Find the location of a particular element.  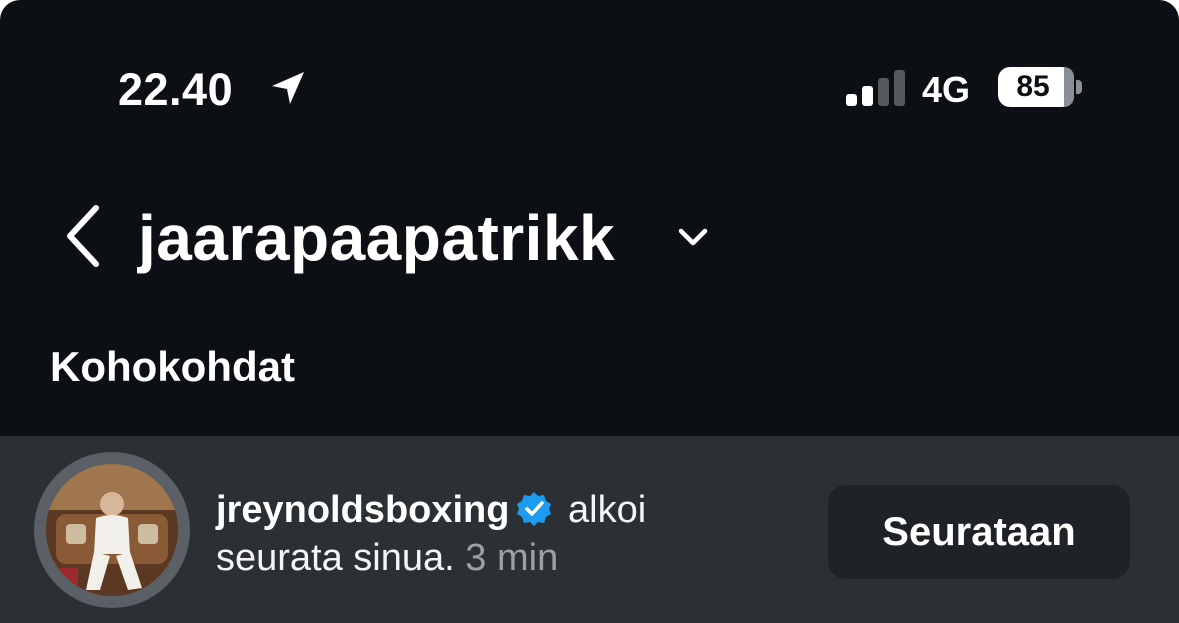

network-type: 4G is located at coordinates (946, 89).